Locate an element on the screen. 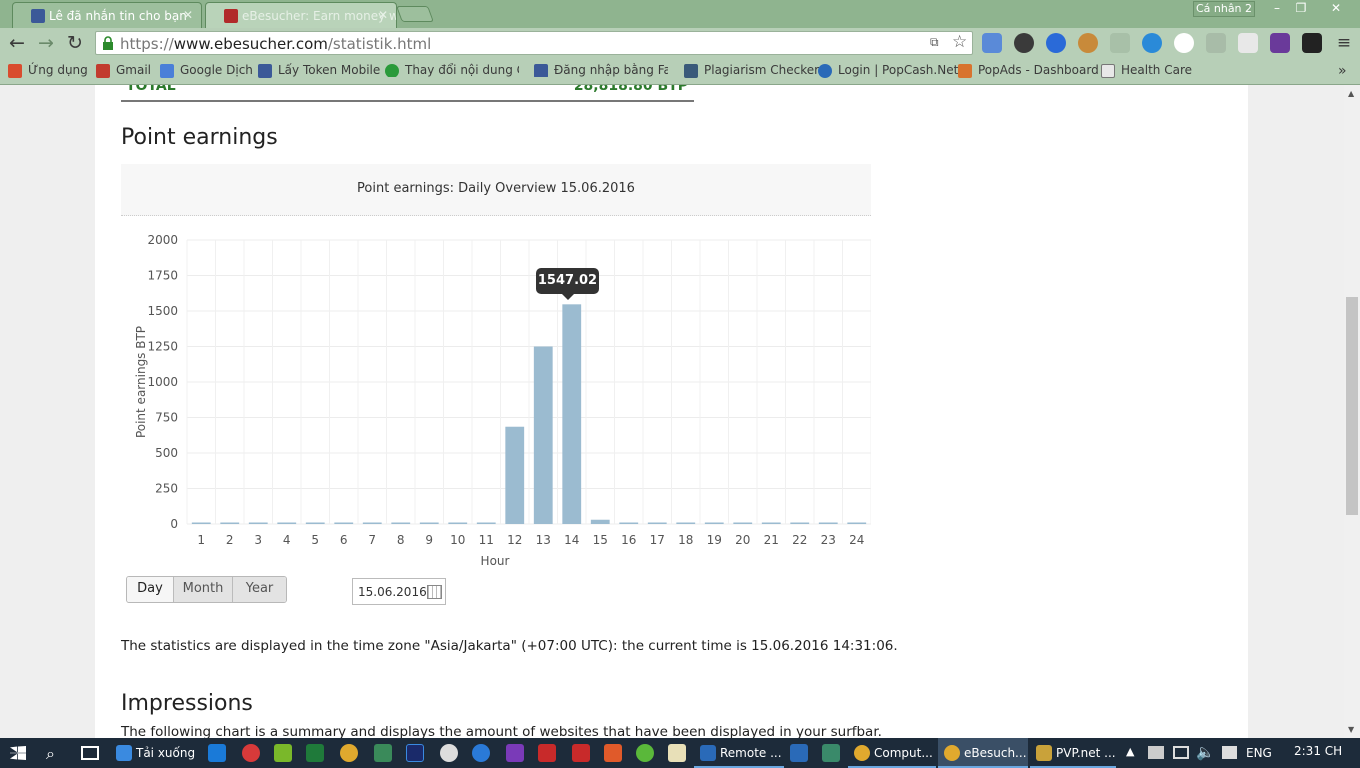 The image size is (1360, 768). x-tick-label: 8 is located at coordinates (401, 540).